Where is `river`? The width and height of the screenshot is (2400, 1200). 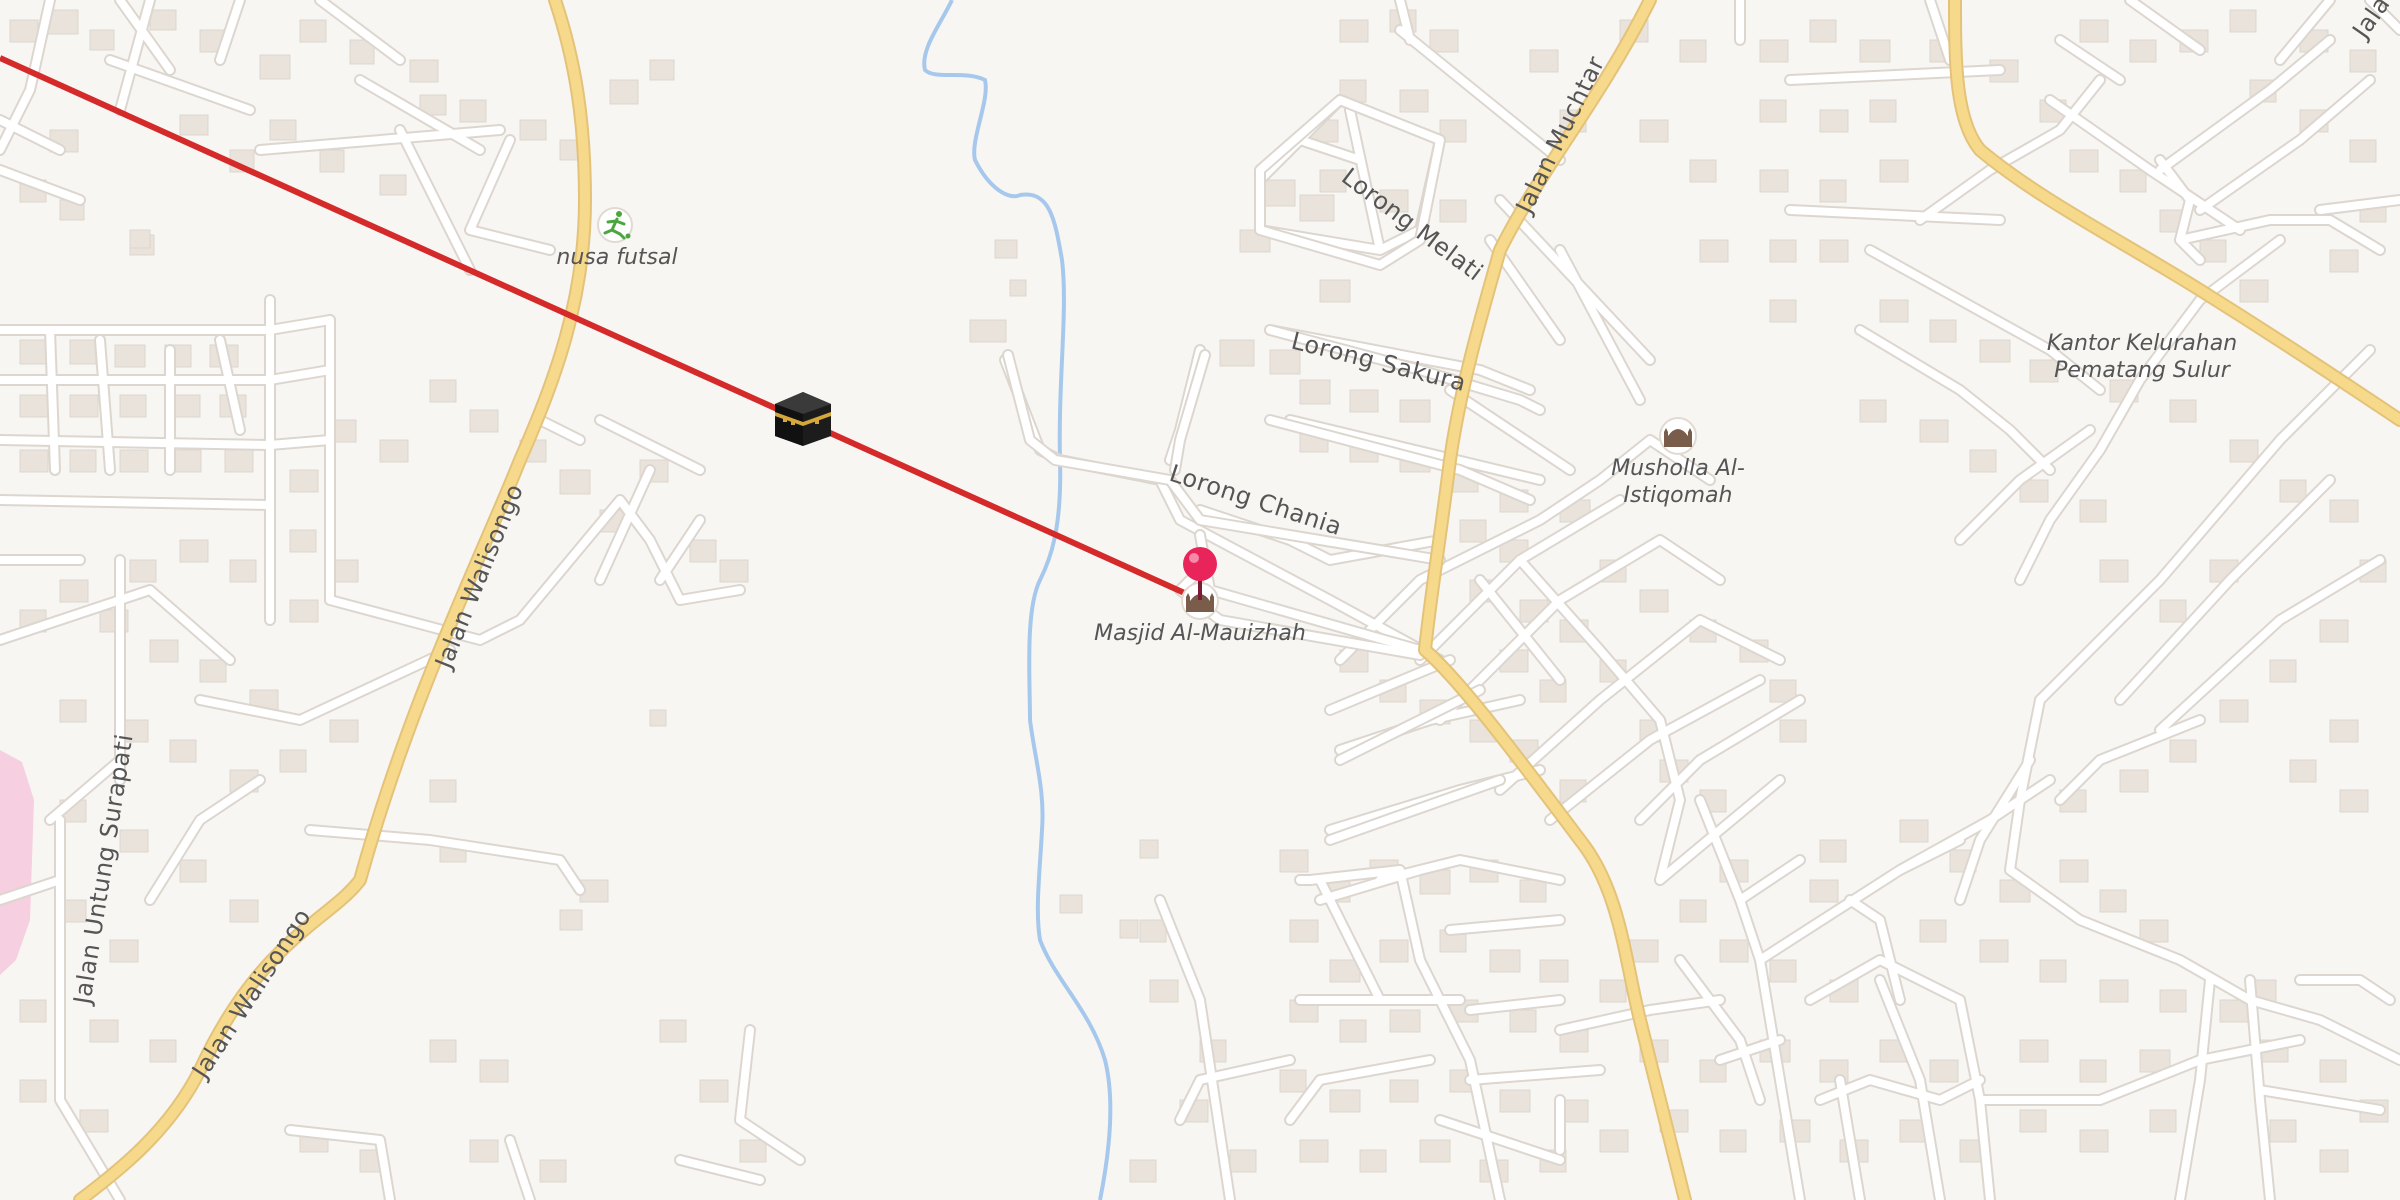 river is located at coordinates (1017, 600).